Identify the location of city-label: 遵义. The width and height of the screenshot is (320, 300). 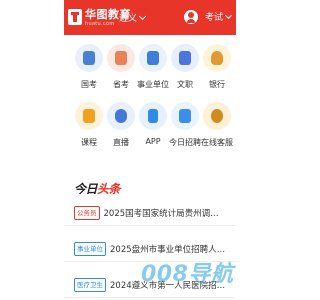
(128, 19).